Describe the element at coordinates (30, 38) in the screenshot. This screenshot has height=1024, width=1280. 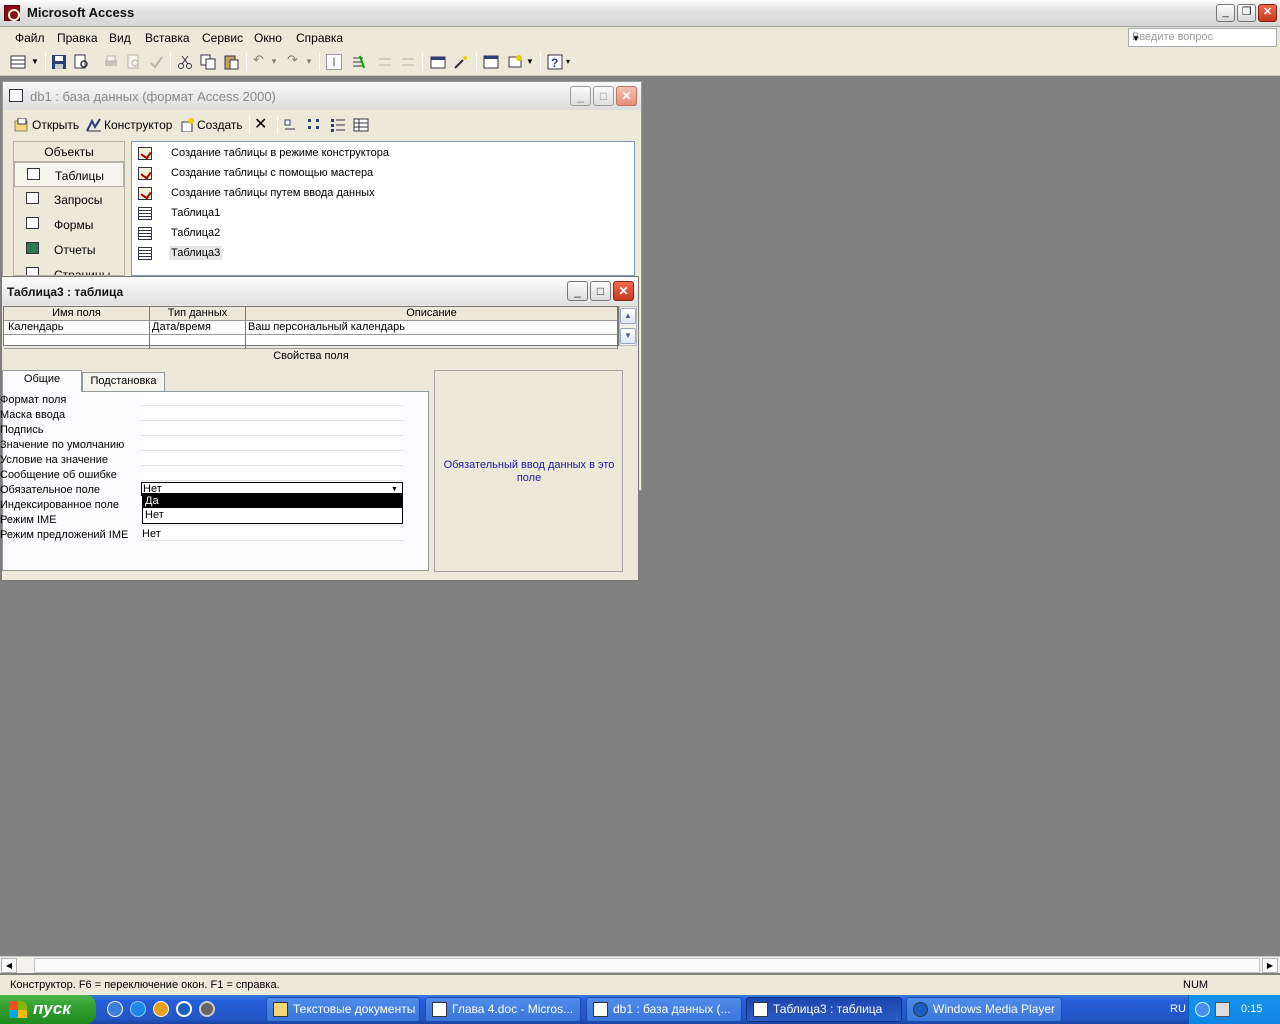
I see `menu-file: Файл` at that location.